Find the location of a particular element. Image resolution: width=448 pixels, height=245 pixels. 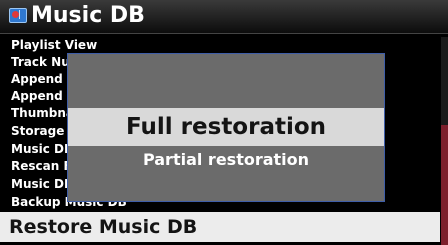

scrollbar is located at coordinates (444, 141).